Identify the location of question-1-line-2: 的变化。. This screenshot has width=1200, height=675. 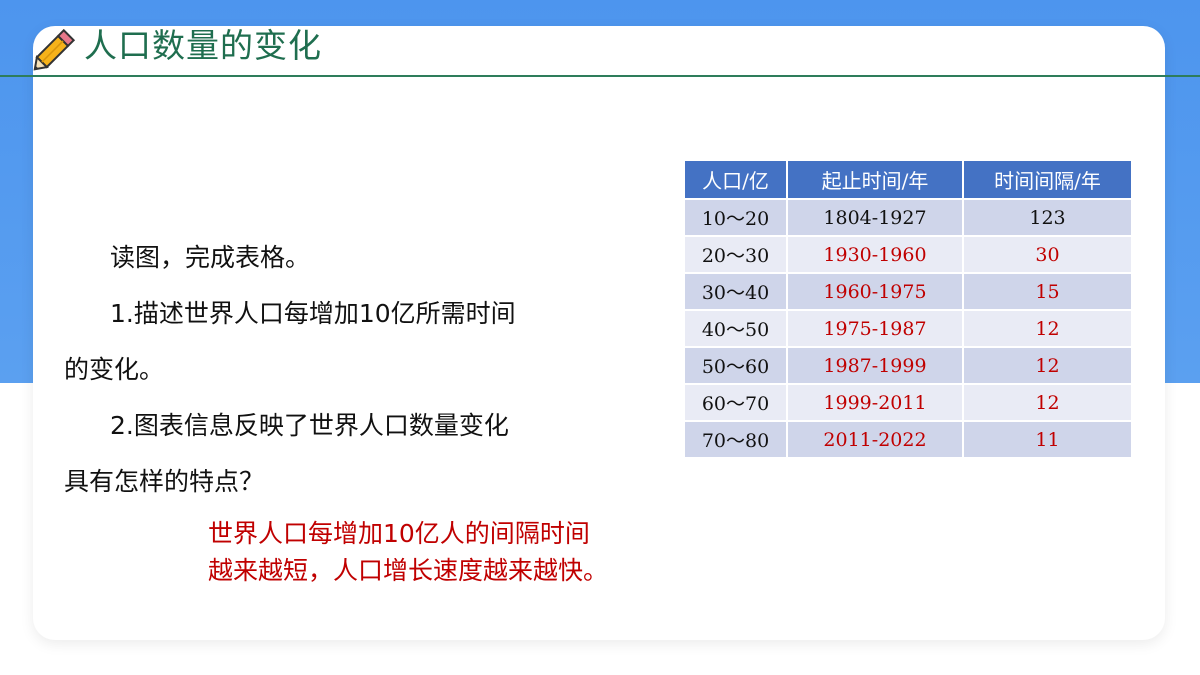
(114, 369).